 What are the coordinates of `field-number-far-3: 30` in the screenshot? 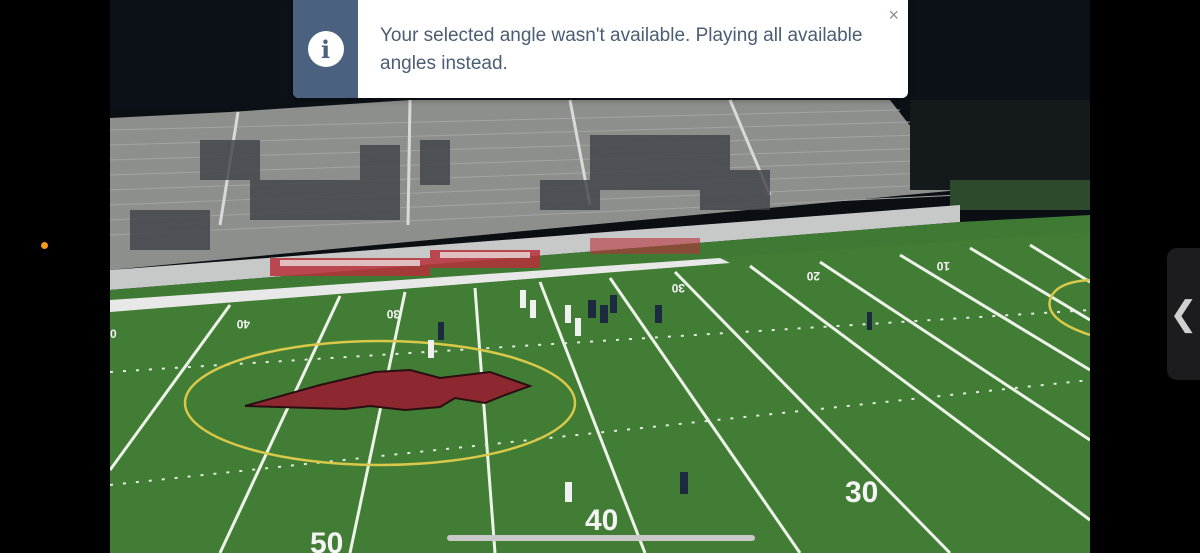 It's located at (678, 288).